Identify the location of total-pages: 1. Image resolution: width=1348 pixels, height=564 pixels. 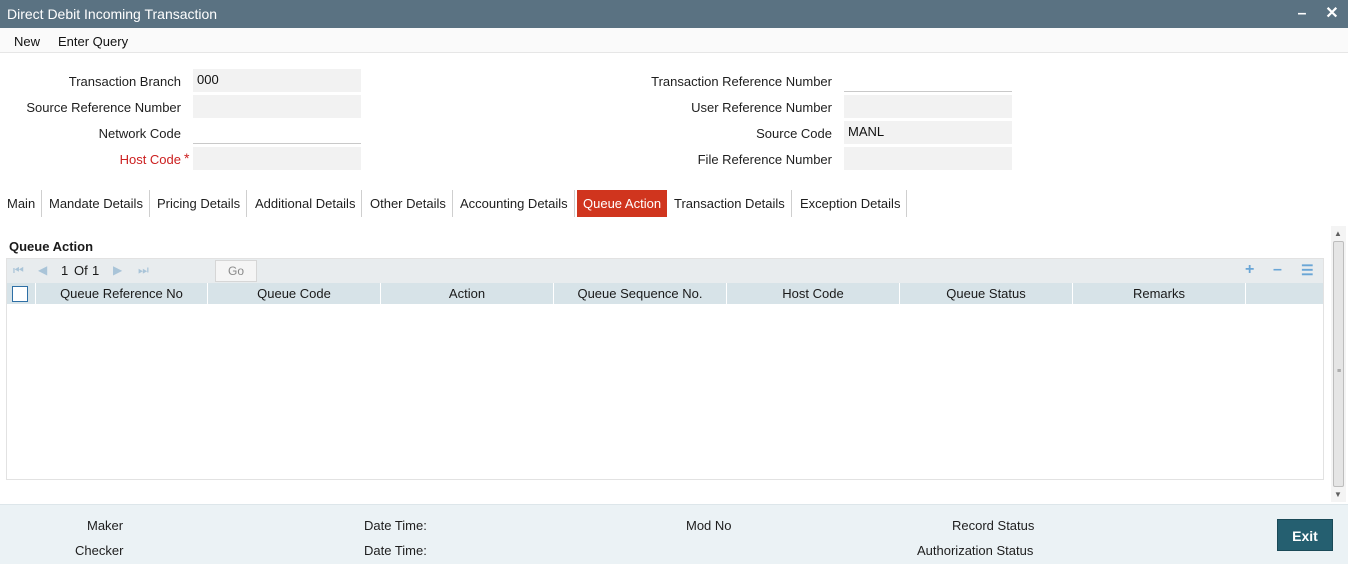
(96, 270).